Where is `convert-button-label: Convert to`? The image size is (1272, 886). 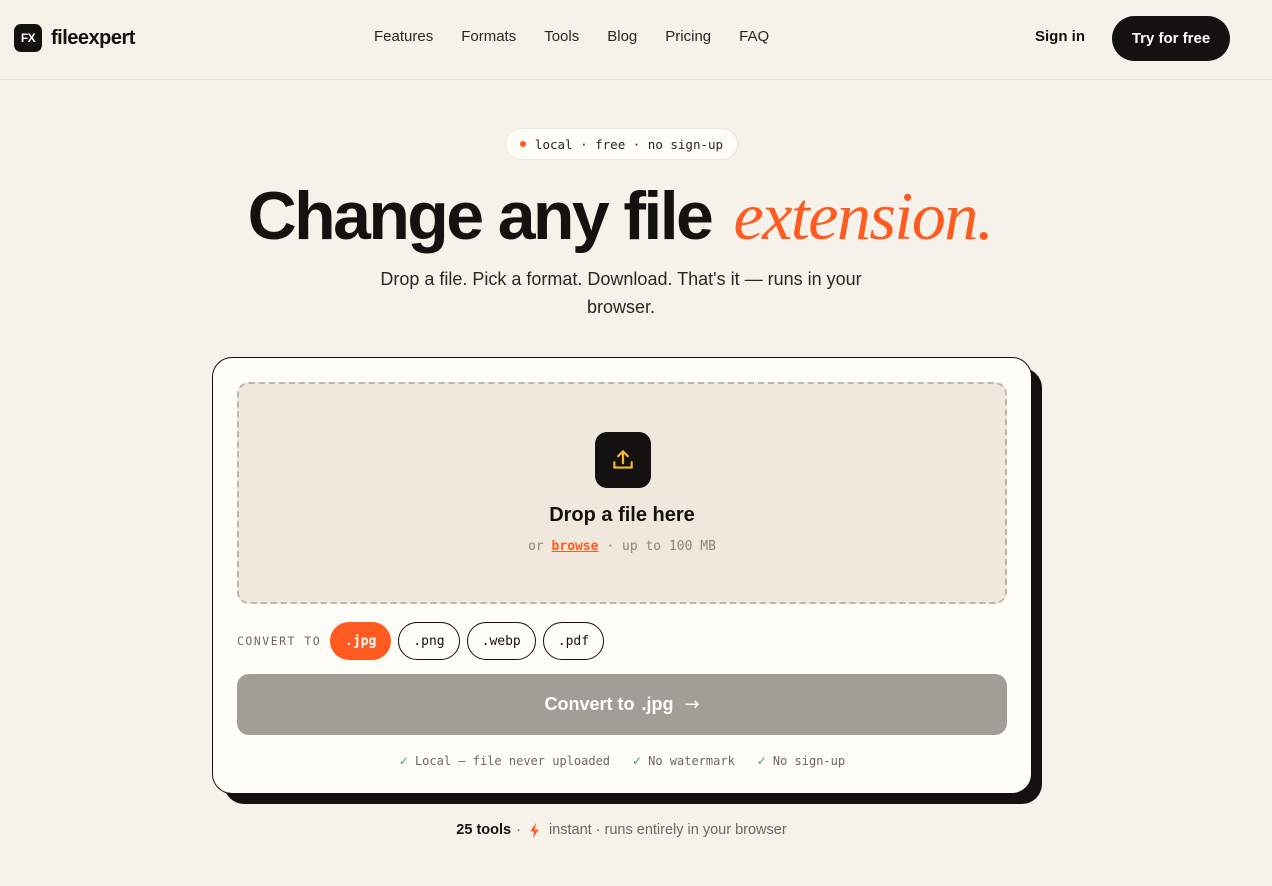 convert-button-label: Convert to is located at coordinates (589, 704).